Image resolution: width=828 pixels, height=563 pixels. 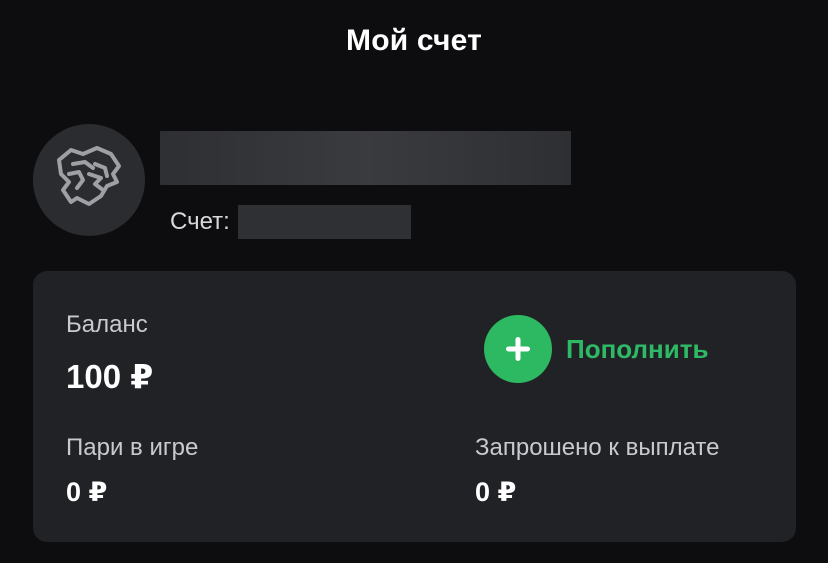 What do you see at coordinates (597, 447) in the screenshot?
I see `withdrawal-requested-label: Запрошено к выплате` at bounding box center [597, 447].